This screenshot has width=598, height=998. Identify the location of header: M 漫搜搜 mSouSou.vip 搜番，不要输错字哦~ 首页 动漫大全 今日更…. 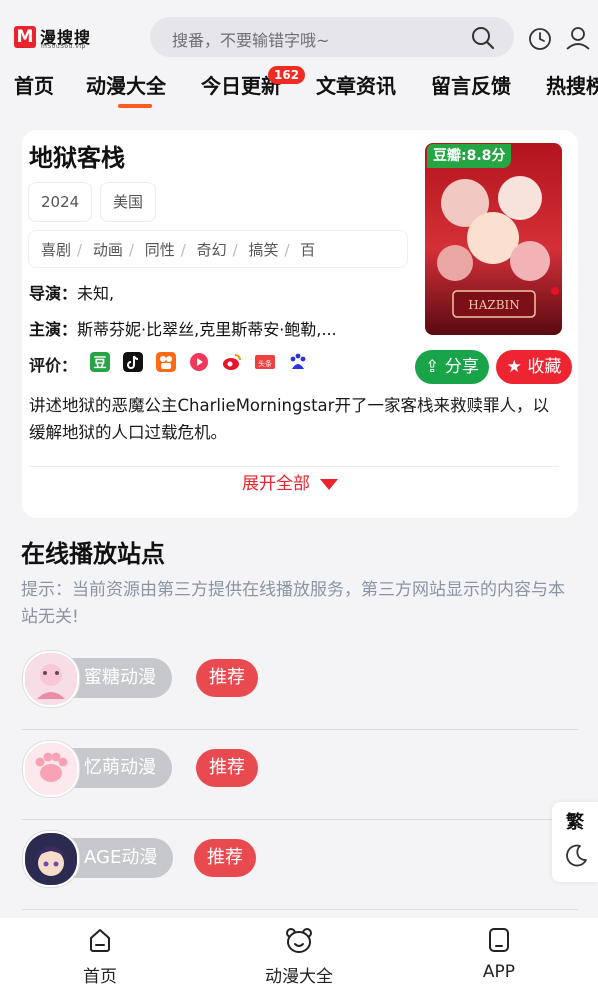
(299, 59).